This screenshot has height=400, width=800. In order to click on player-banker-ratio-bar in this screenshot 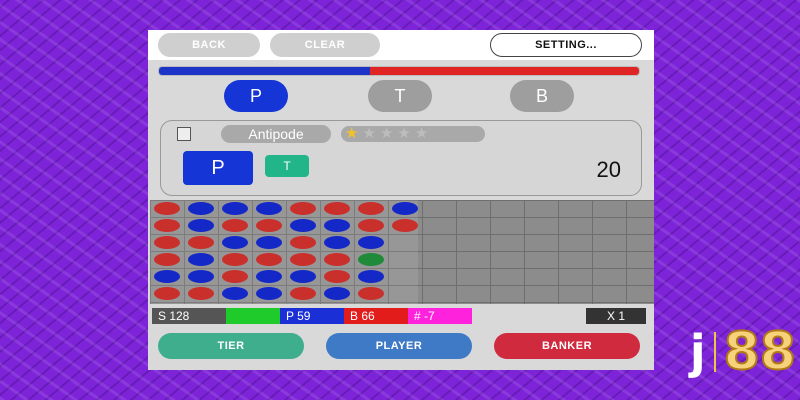, I will do `click(399, 71)`.